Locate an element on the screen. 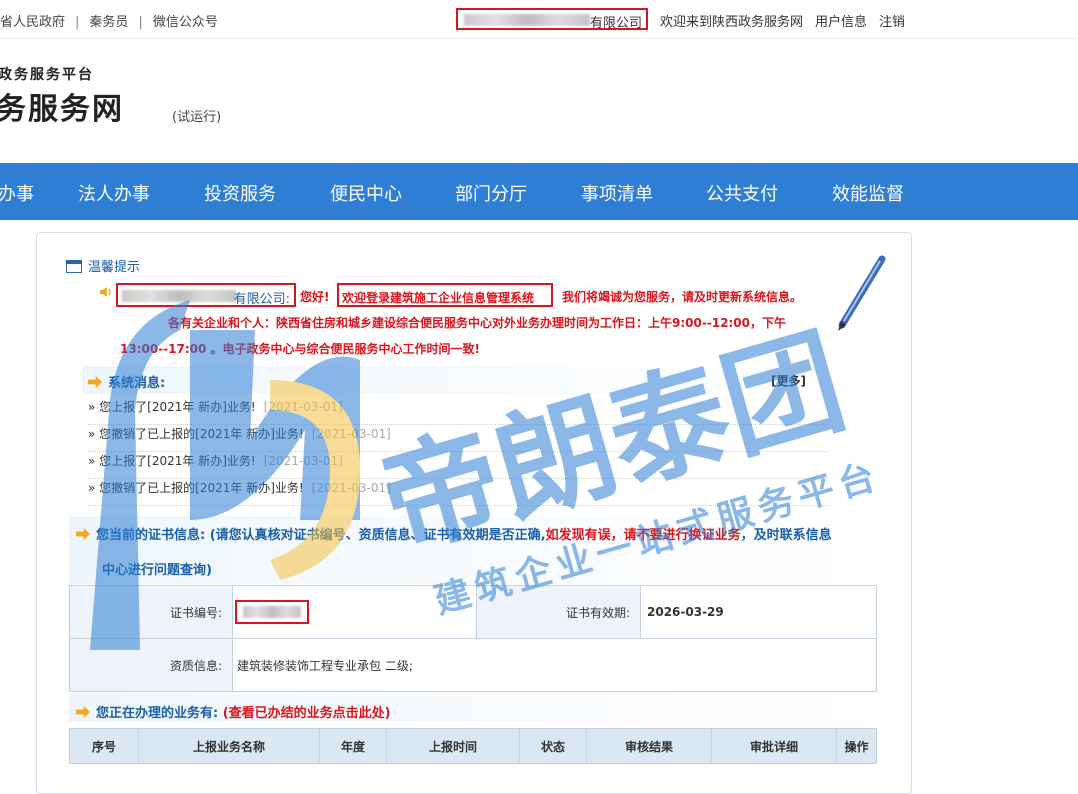 The width and height of the screenshot is (1078, 794). brand-title: 务服务网 is located at coordinates (62, 109).